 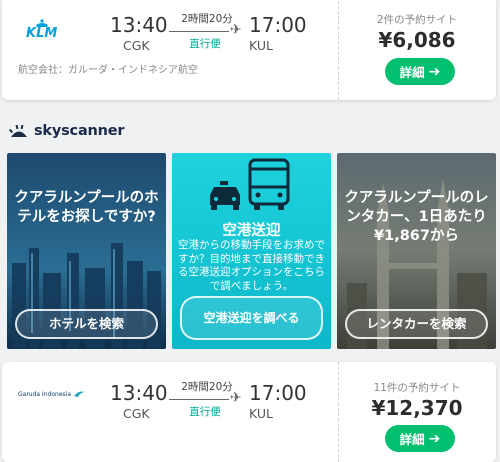 I want to click on hotel-promo-text: クアラルンプールのホテルをお探しですか?, so click(x=86, y=207).